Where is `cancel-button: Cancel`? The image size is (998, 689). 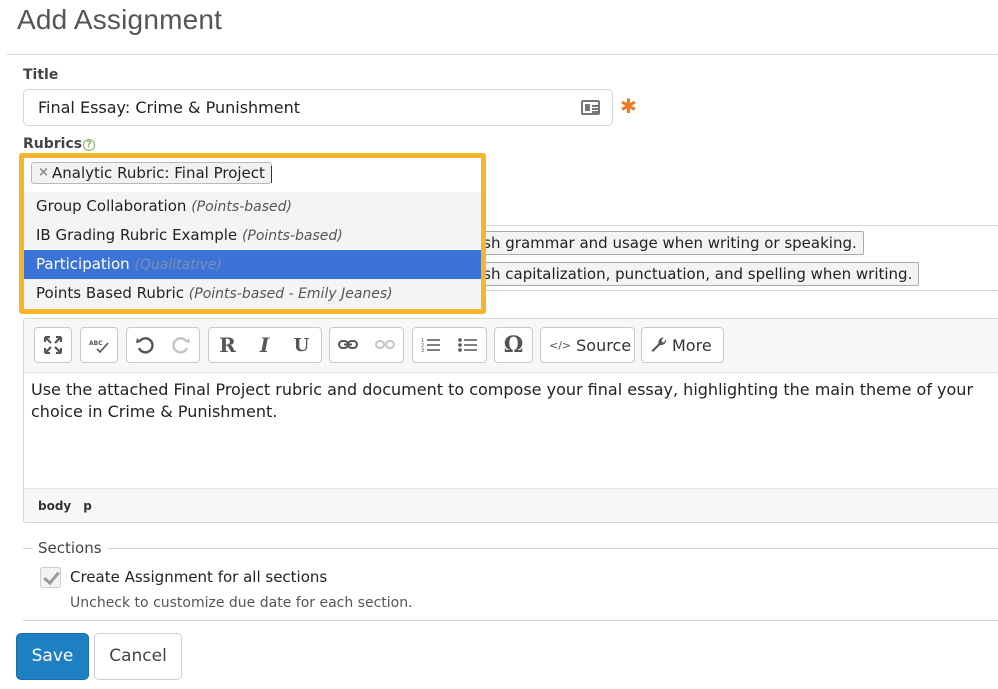 cancel-button: Cancel is located at coordinates (138, 656).